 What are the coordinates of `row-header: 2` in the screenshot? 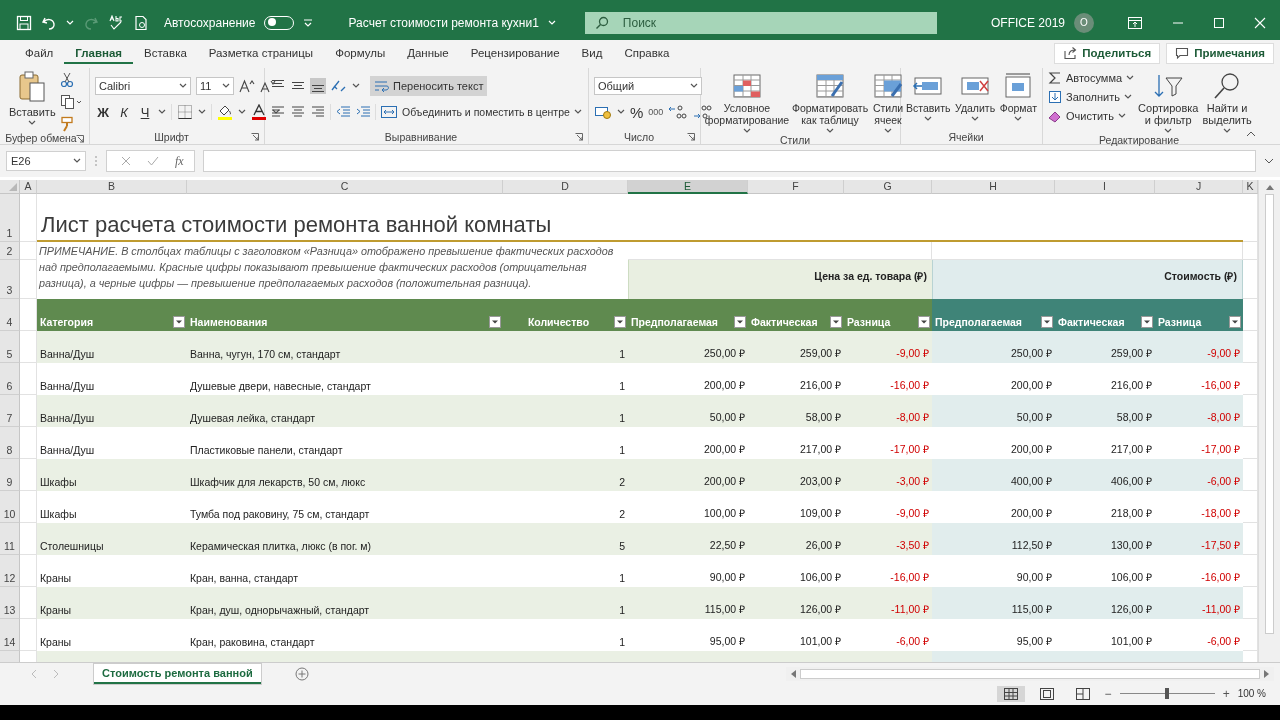 It's located at (10, 251).